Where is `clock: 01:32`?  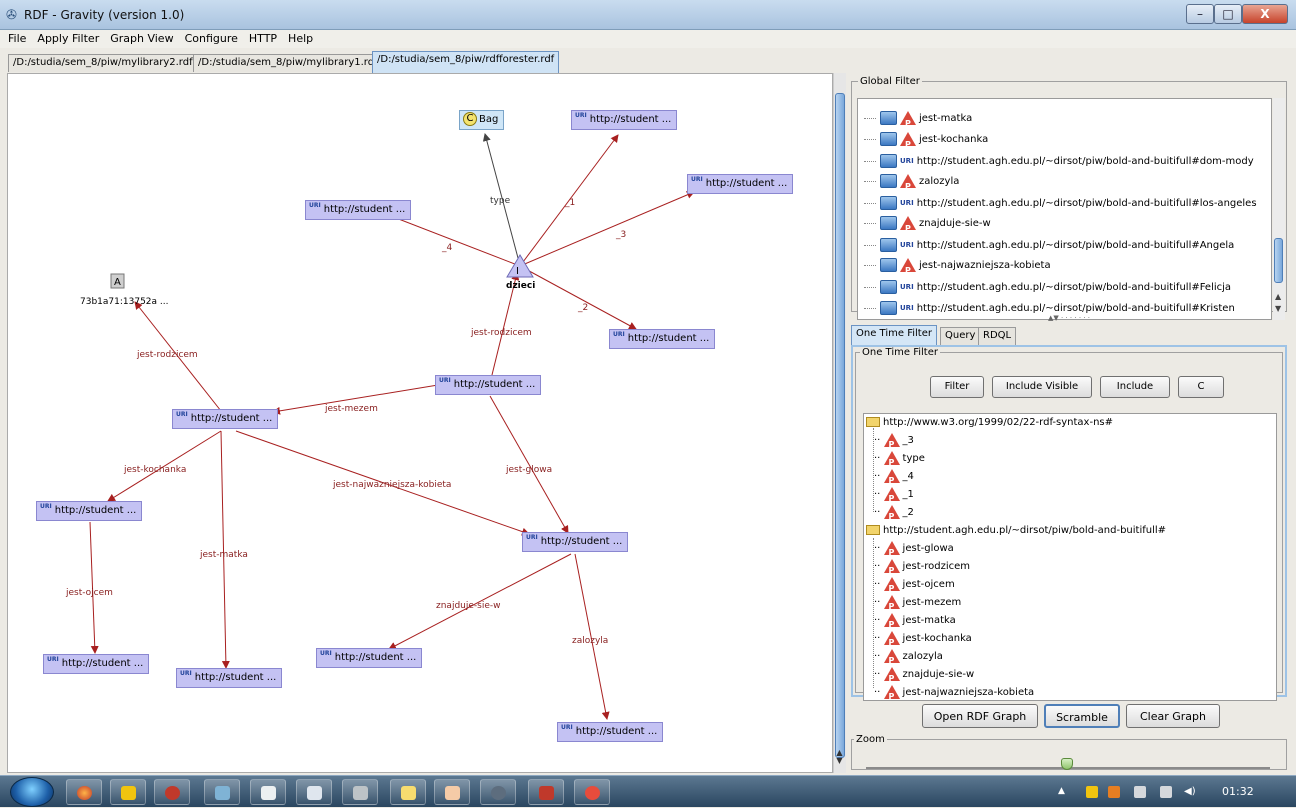
clock: 01:32 is located at coordinates (1238, 791).